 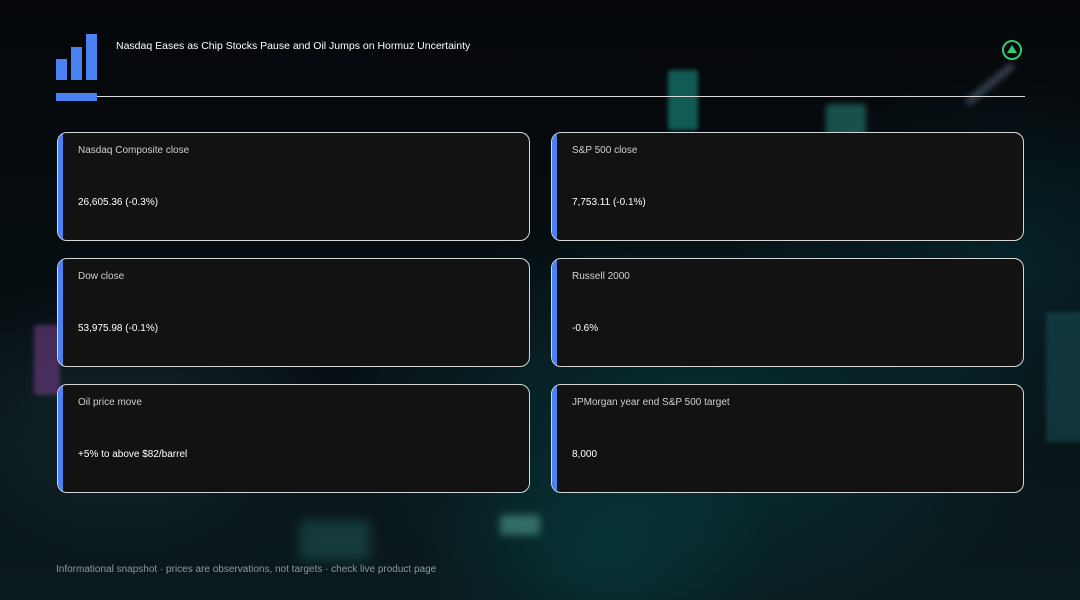 I want to click on metric-card-russell: Russell 2000 -0.6%, so click(x=787, y=312).